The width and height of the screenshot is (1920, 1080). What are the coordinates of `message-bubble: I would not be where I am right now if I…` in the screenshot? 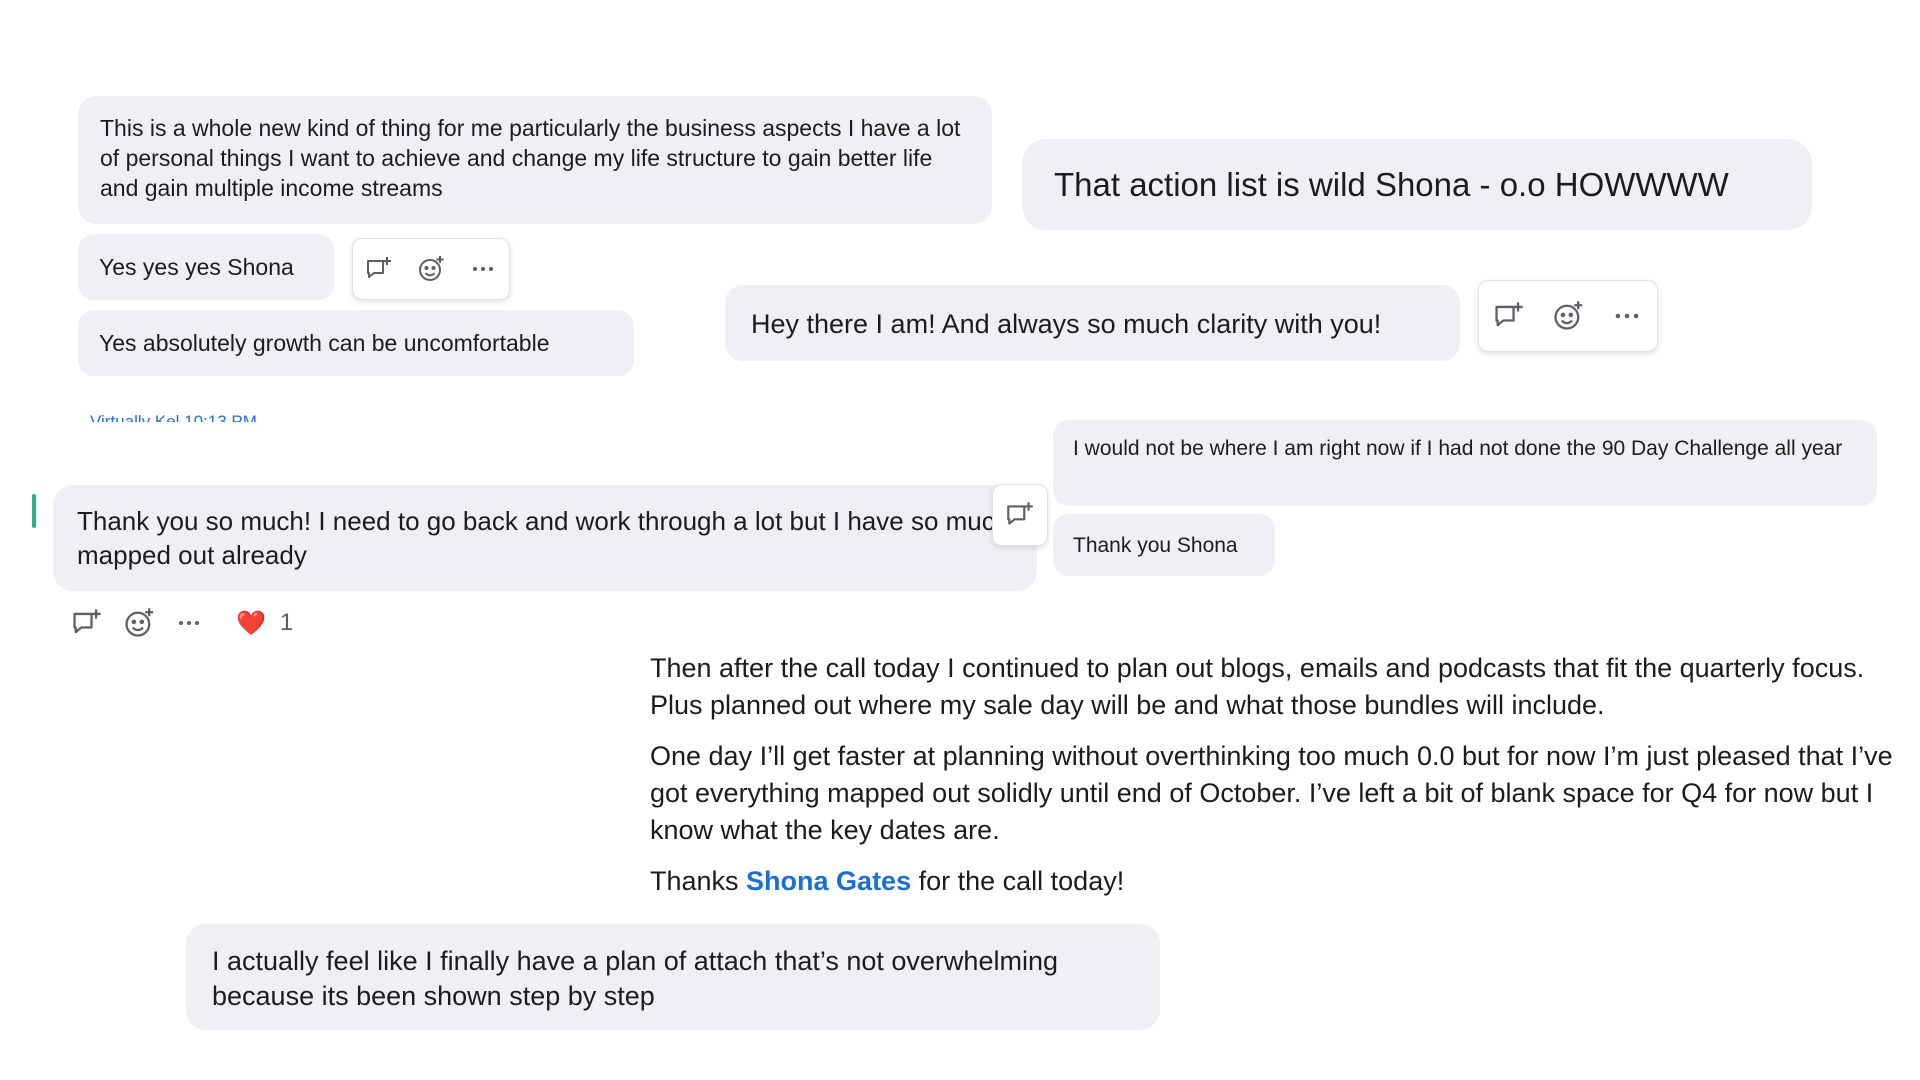 It's located at (1465, 463).